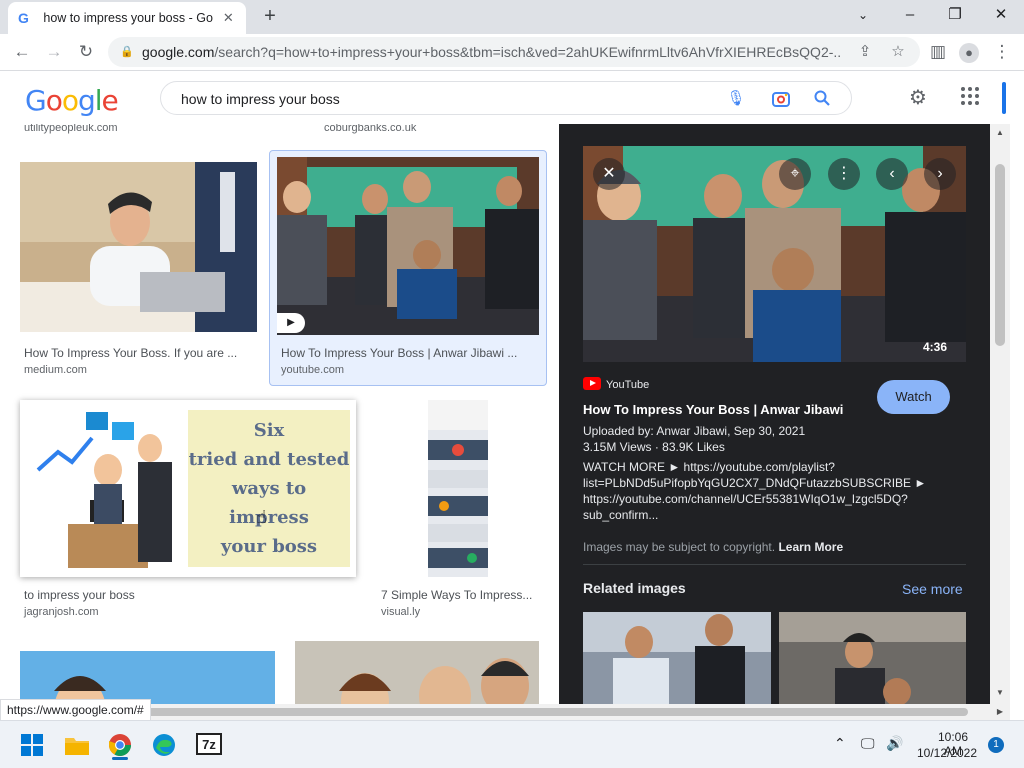  Describe the element at coordinates (71, 129) in the screenshot. I see `result-source: utilitypeopleuk.com` at that location.